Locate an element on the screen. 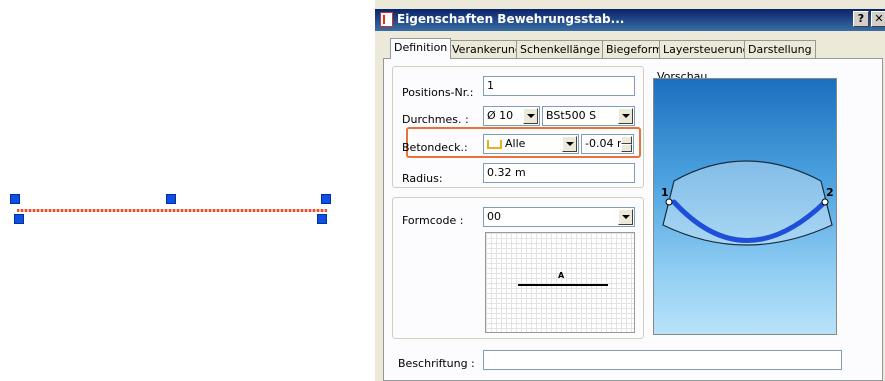  cover-value-input: -0.04 m is located at coordinates (607, 144).